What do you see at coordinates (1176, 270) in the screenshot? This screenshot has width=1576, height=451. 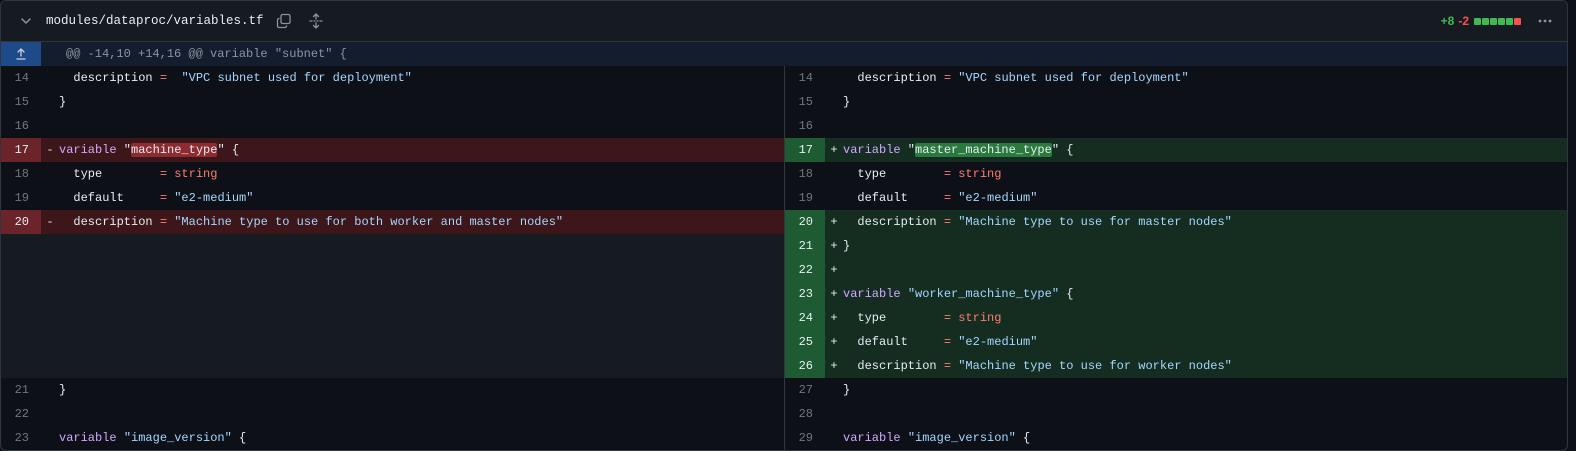 I see `diff-row-addition: 22 +` at bounding box center [1176, 270].